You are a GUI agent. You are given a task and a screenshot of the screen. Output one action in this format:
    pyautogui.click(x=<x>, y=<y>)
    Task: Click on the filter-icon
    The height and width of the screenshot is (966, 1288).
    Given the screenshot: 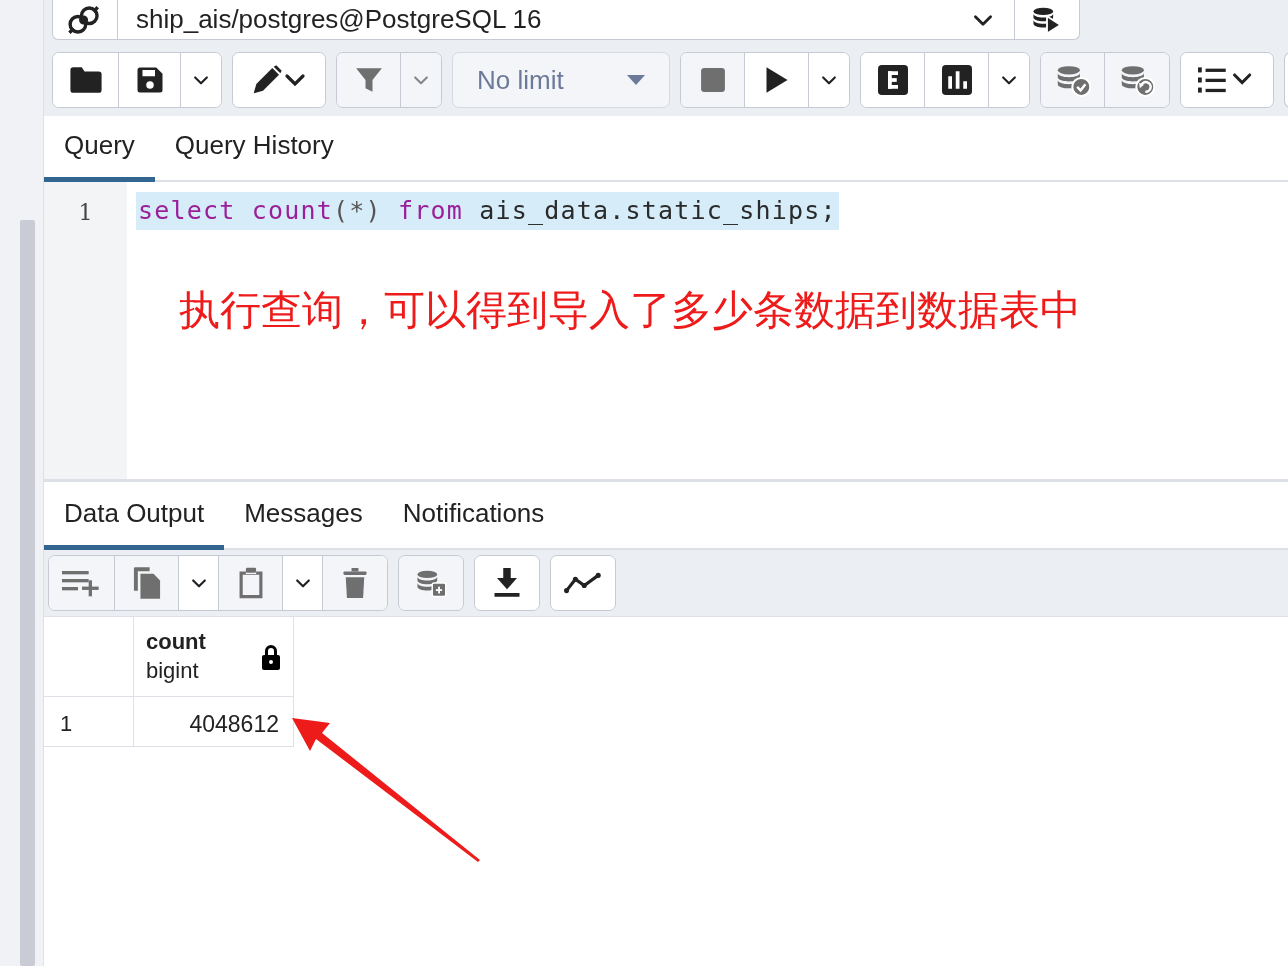 What is the action you would take?
    pyautogui.click(x=368, y=80)
    